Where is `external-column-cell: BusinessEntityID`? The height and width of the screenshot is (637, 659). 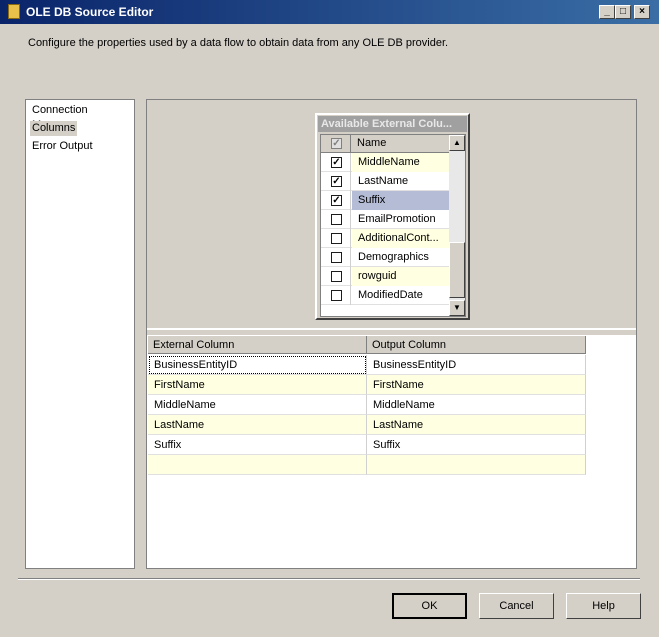 external-column-cell: BusinessEntityID is located at coordinates (257, 365).